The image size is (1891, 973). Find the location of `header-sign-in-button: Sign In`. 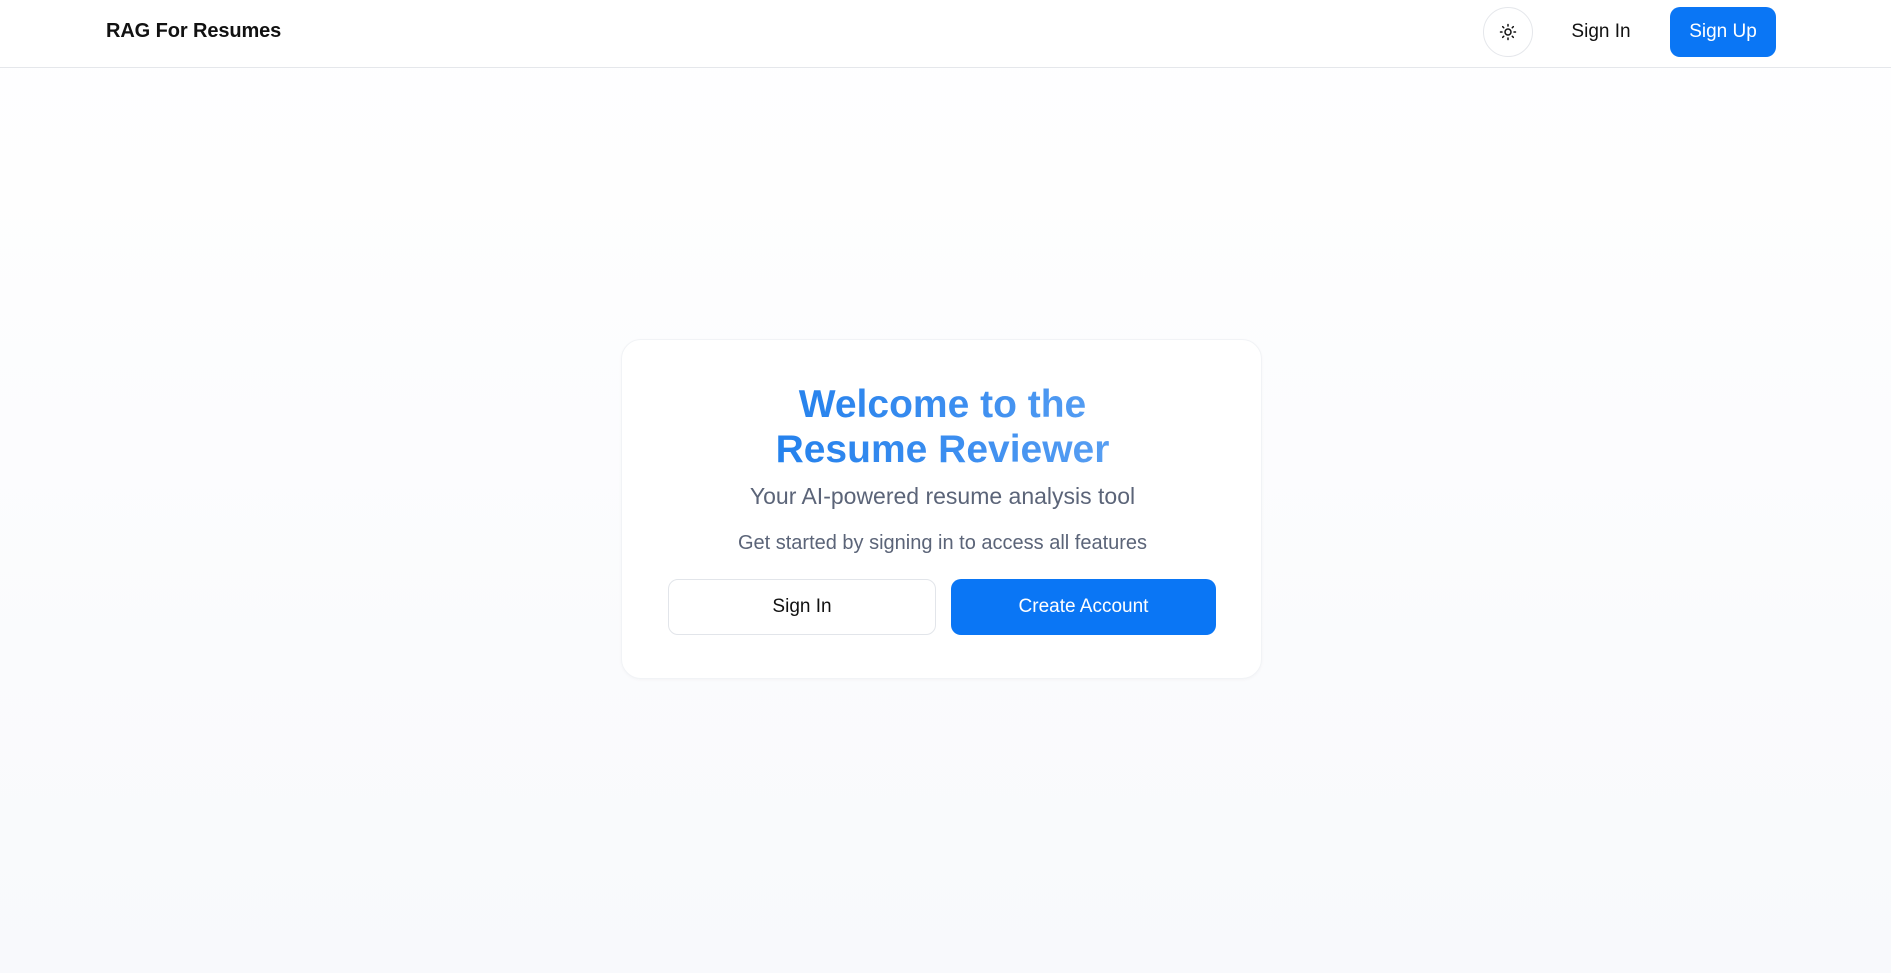

header-sign-in-button: Sign In is located at coordinates (1601, 32).